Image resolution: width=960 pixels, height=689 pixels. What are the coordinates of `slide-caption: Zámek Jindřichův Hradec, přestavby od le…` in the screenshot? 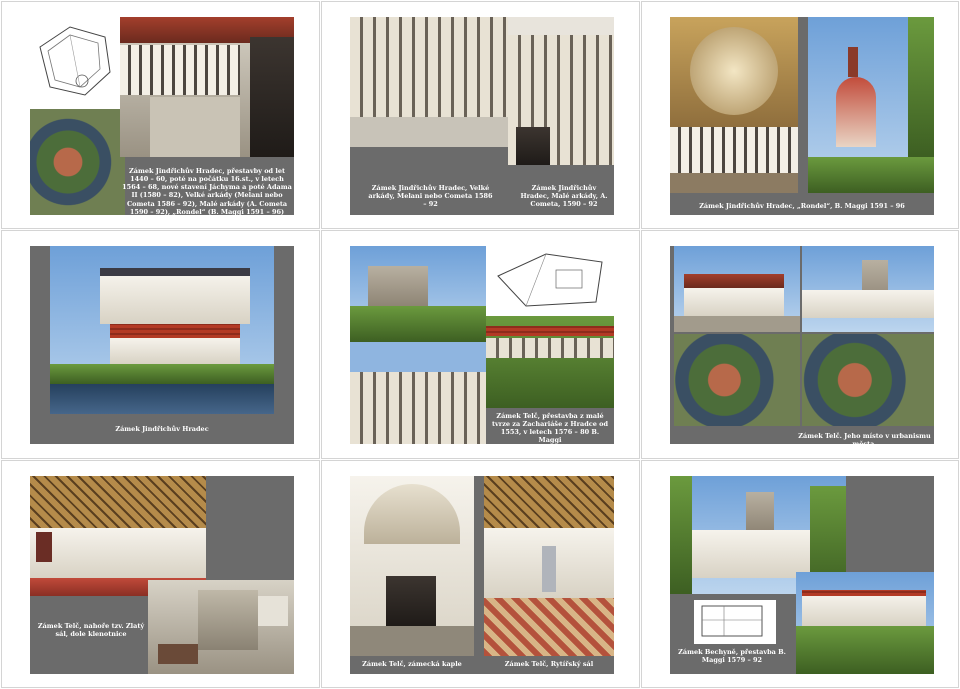 It's located at (207, 191).